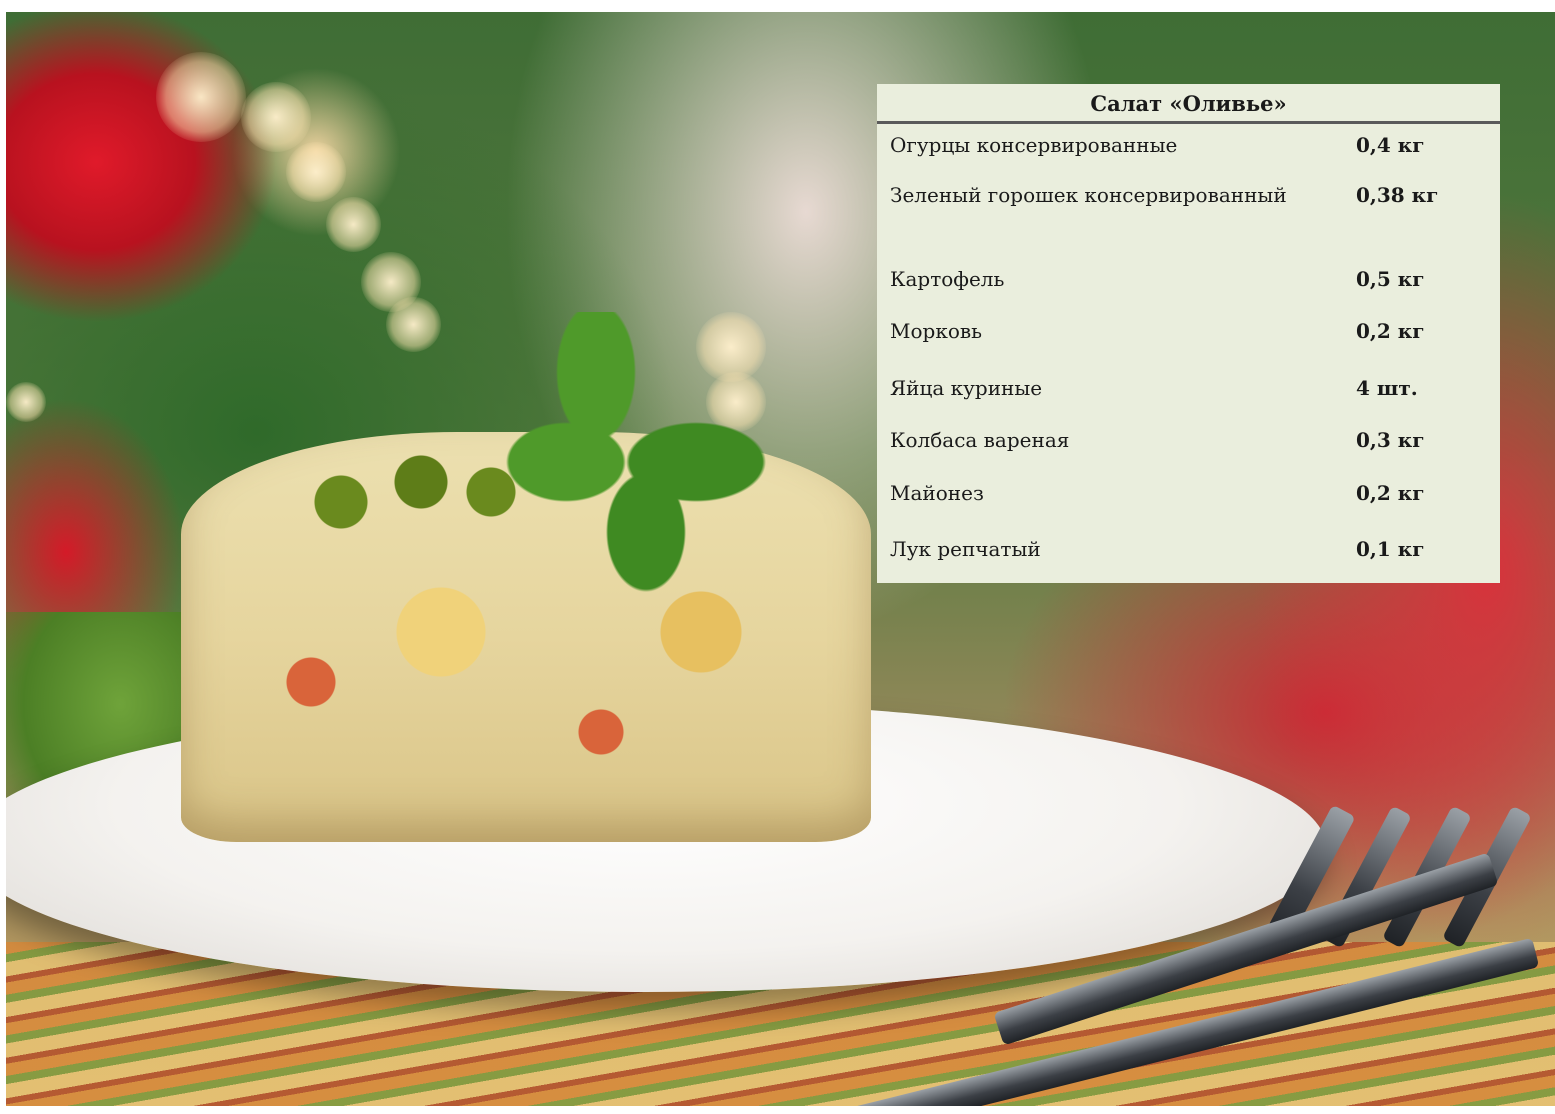 This screenshot has height=1114, width=1555. Describe the element at coordinates (1188, 493) in the screenshot. I see `ingredient-row: Майонез 0,2 кг` at that location.